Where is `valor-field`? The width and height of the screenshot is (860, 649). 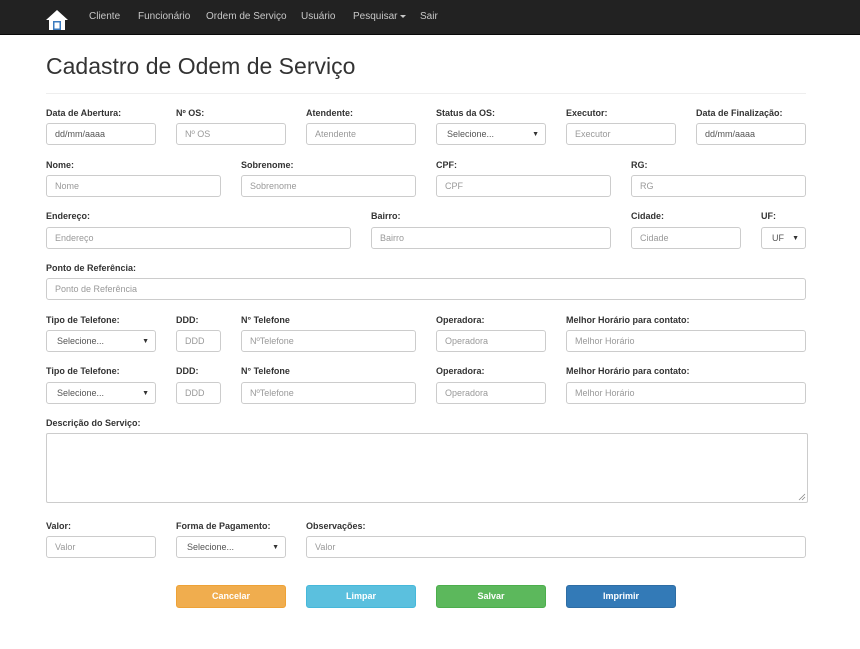
valor-field is located at coordinates (101, 547).